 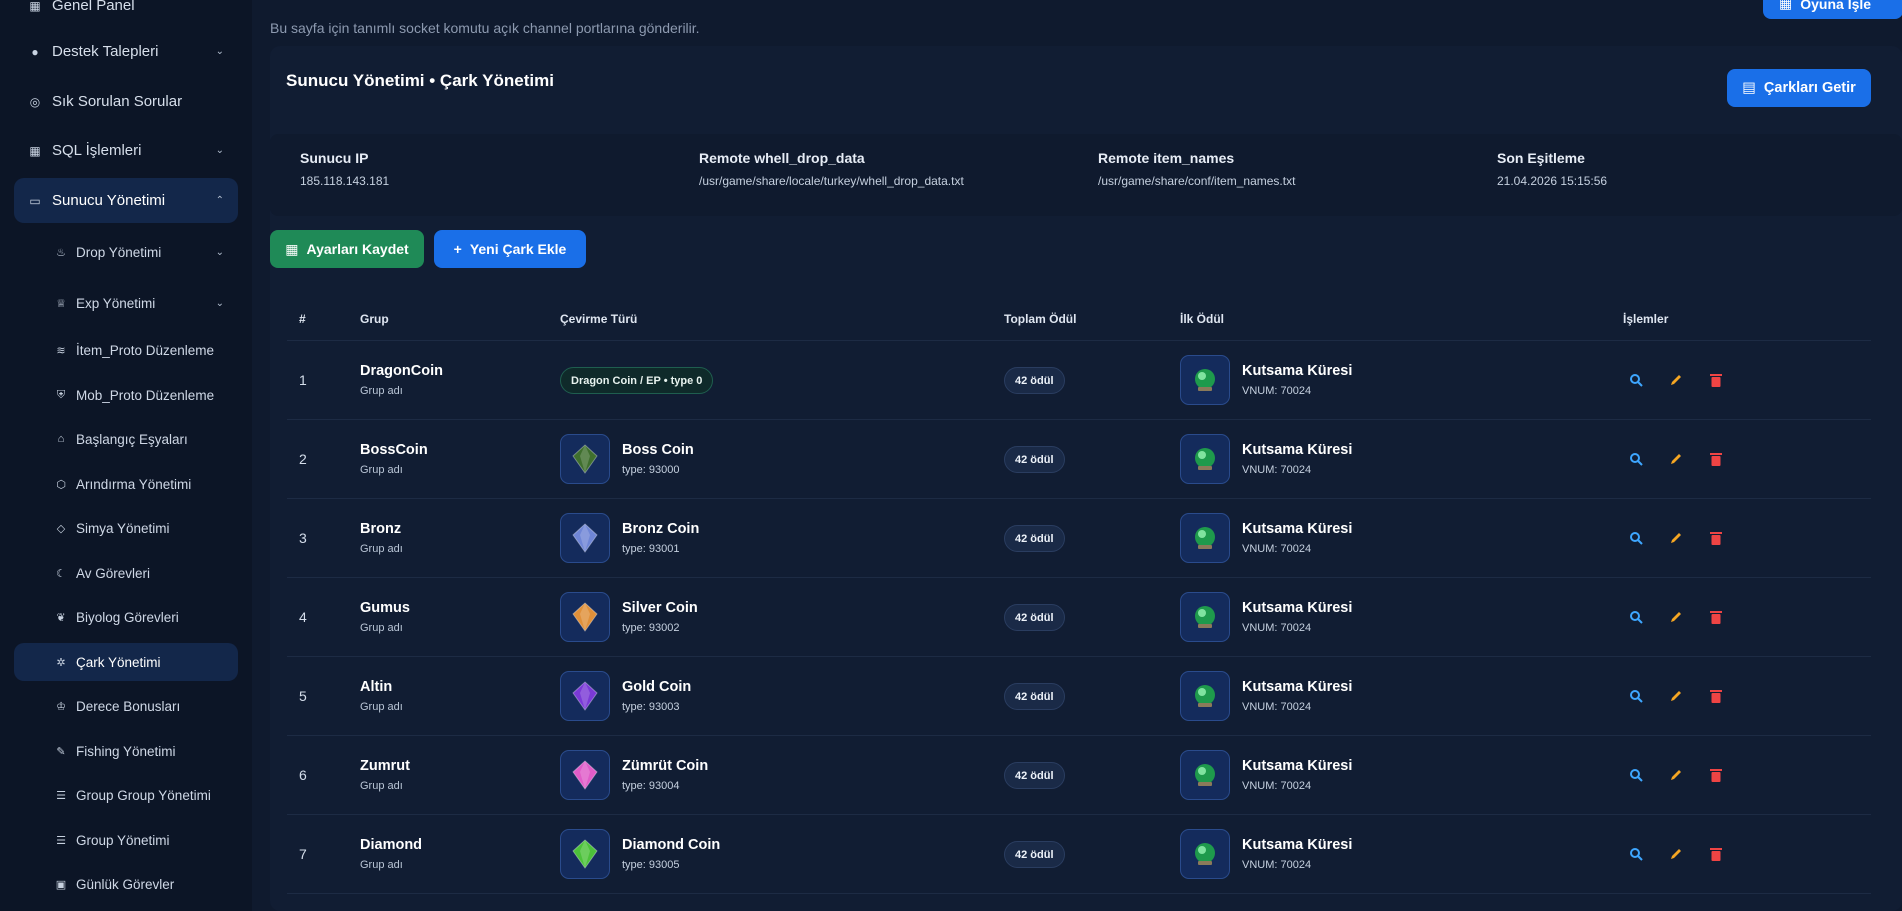 What do you see at coordinates (126, 662) in the screenshot?
I see `sidebar-subitem-cark: ✲ Çark Yönetimi` at bounding box center [126, 662].